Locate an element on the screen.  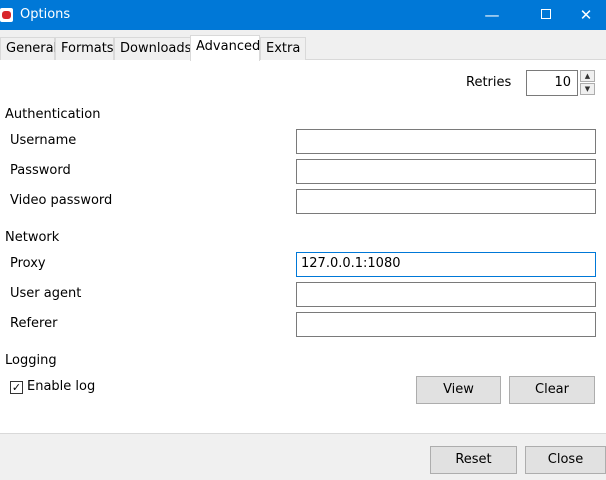
title-bar: Options — ✕ is located at coordinates (303, 15).